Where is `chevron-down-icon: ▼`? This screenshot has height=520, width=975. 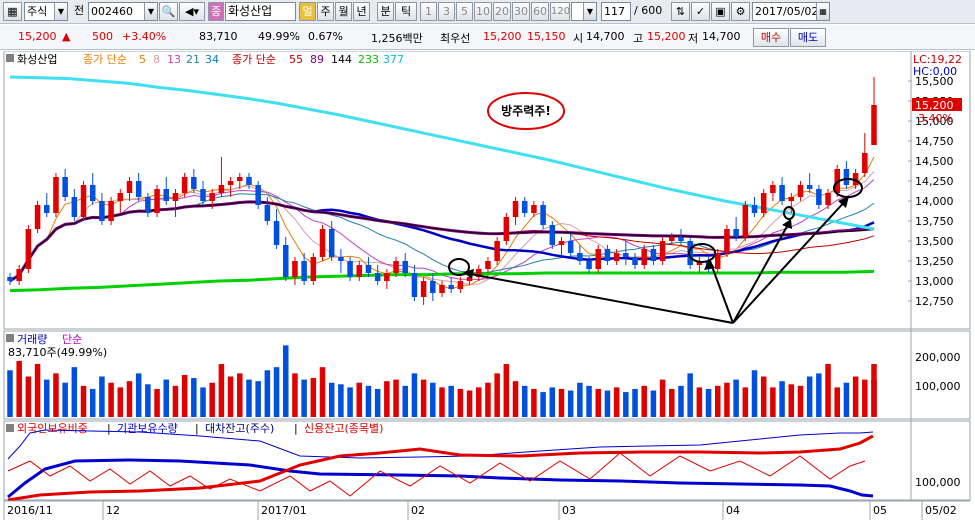 chevron-down-icon: ▼ is located at coordinates (150, 11).